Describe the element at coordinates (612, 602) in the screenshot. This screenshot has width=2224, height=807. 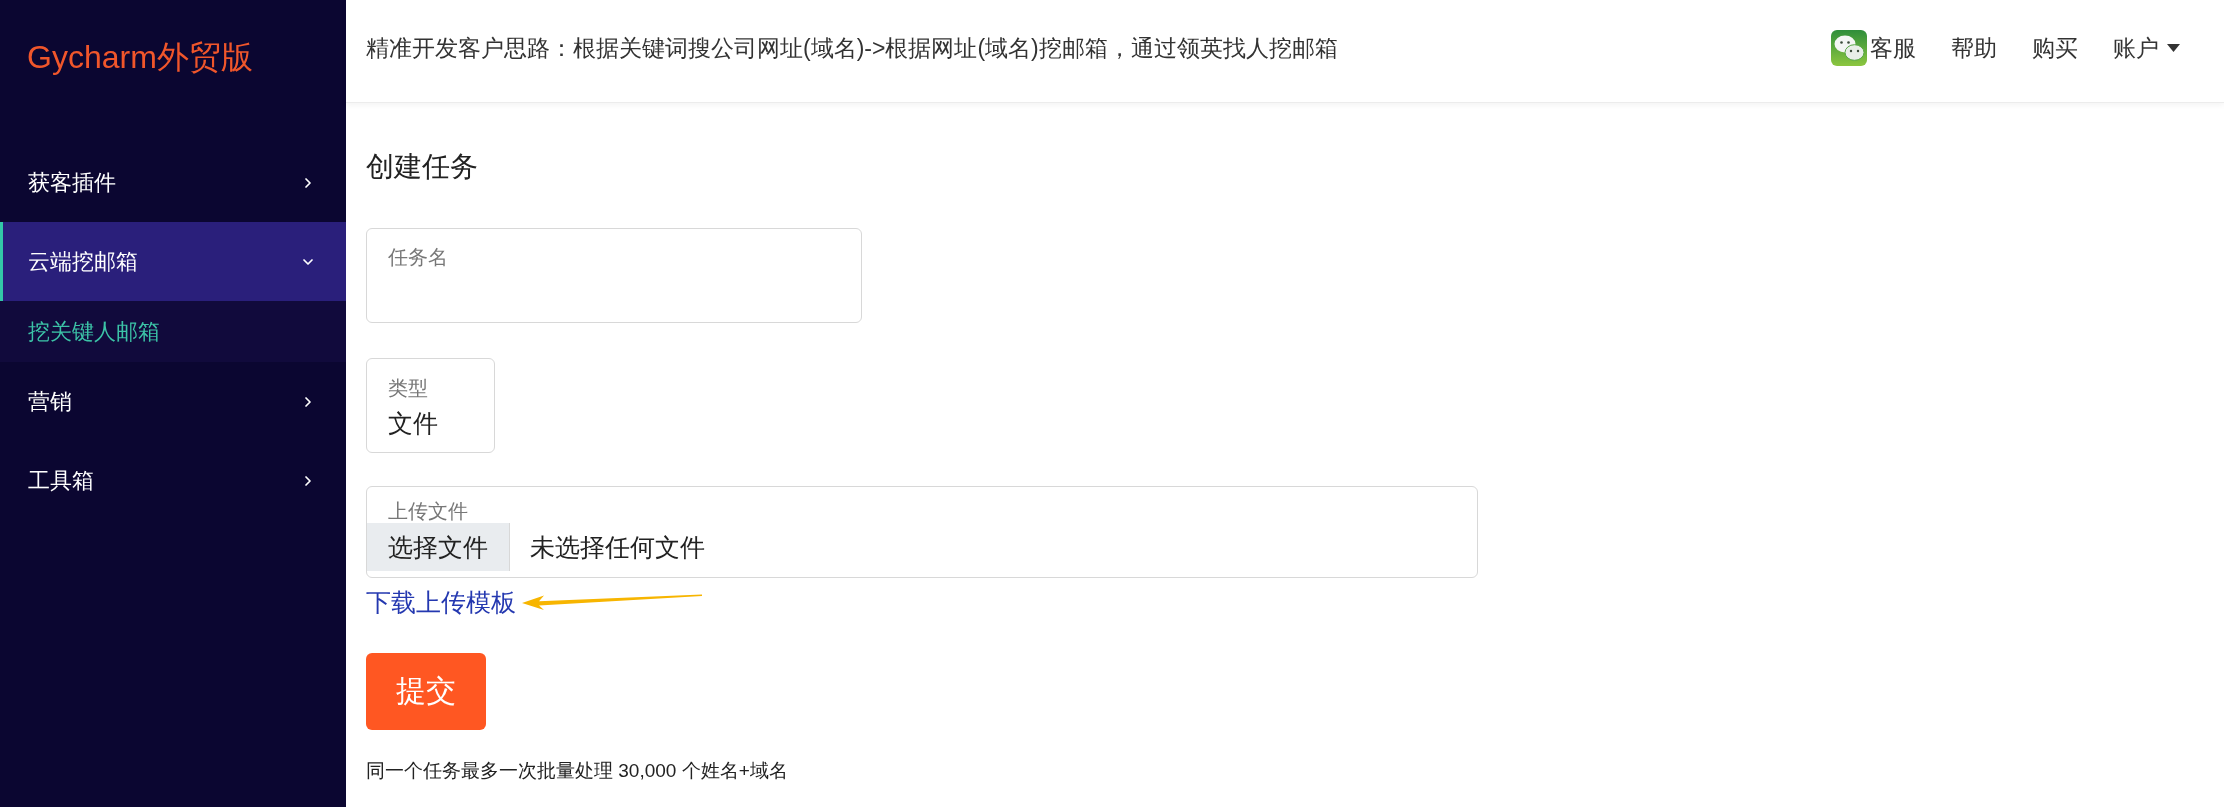
I see `arrow-icon` at that location.